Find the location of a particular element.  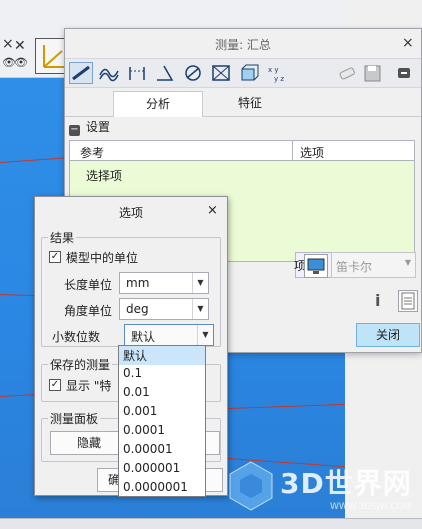

length-unit-select: mm ▼ is located at coordinates (164, 283).